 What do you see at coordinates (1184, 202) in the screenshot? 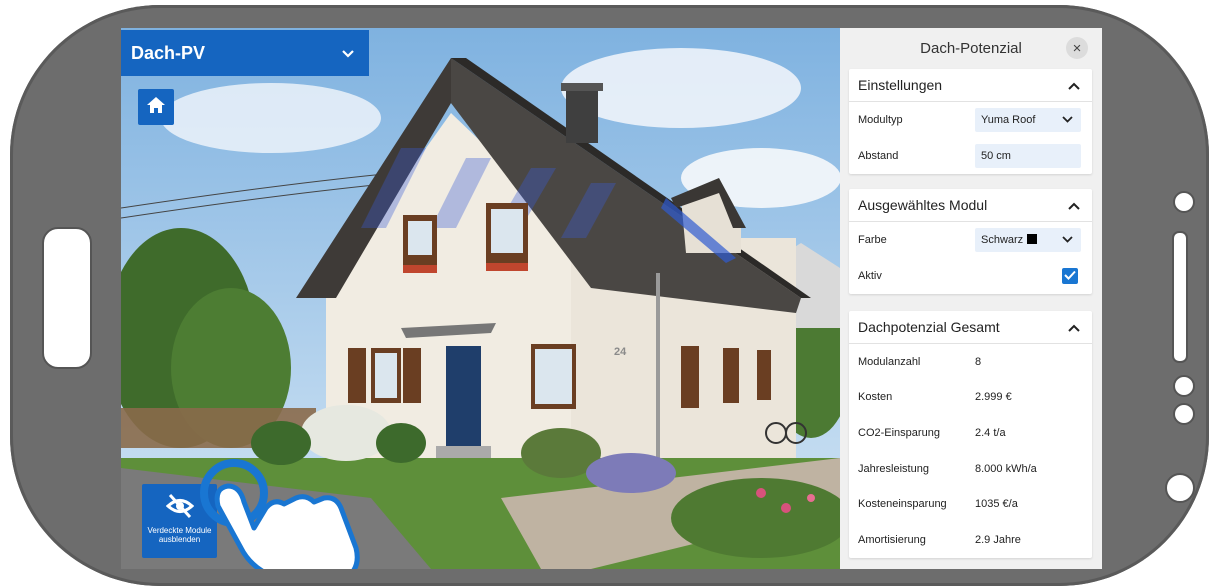
I see `device-camera-dot` at bounding box center [1184, 202].